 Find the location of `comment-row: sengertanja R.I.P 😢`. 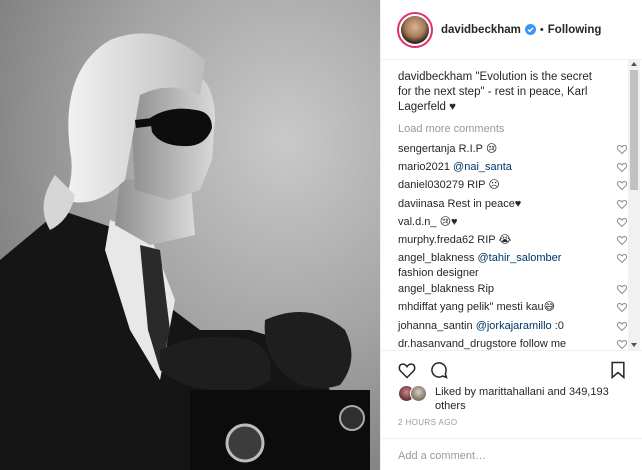

comment-row: sengertanja R.I.P 😢 is located at coordinates (512, 150).